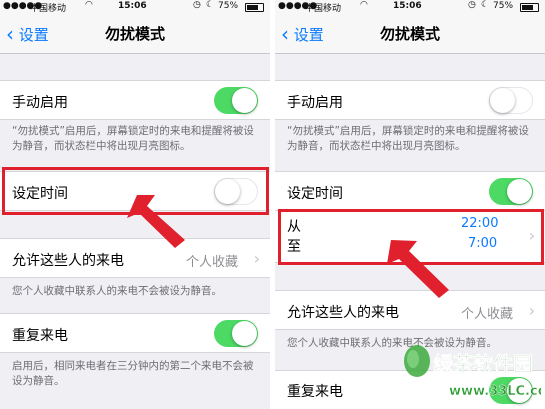 The height and width of the screenshot is (409, 545). I want to click on repeat-calls-row: 重复来电, so click(135, 333).